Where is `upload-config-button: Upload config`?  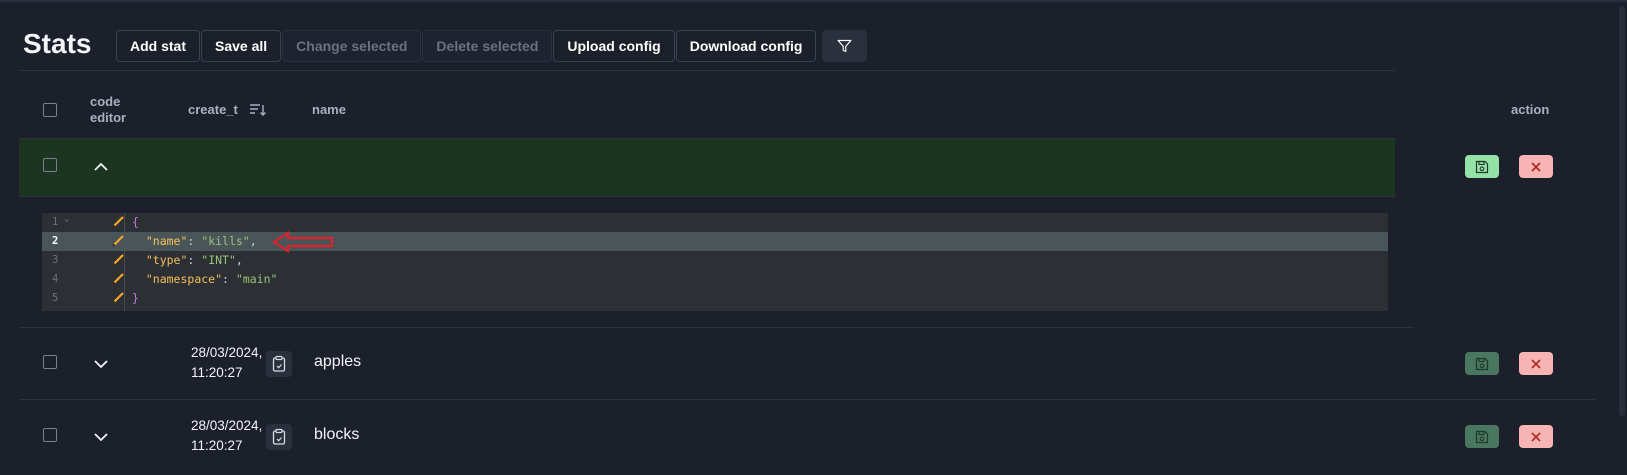 upload-config-button: Upload config is located at coordinates (614, 46).